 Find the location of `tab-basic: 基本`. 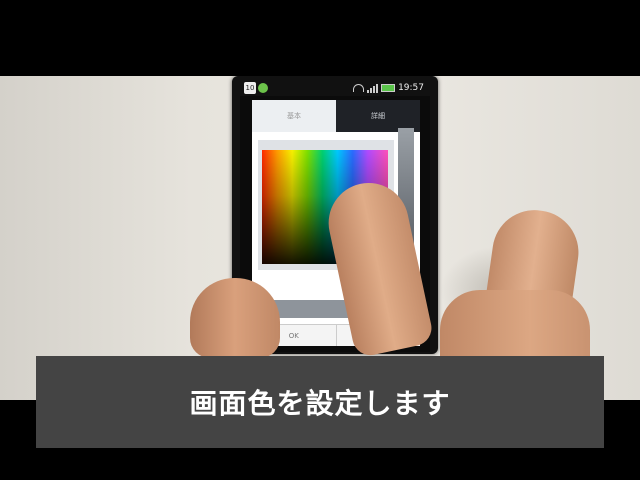

tab-basic: 基本 is located at coordinates (294, 116).